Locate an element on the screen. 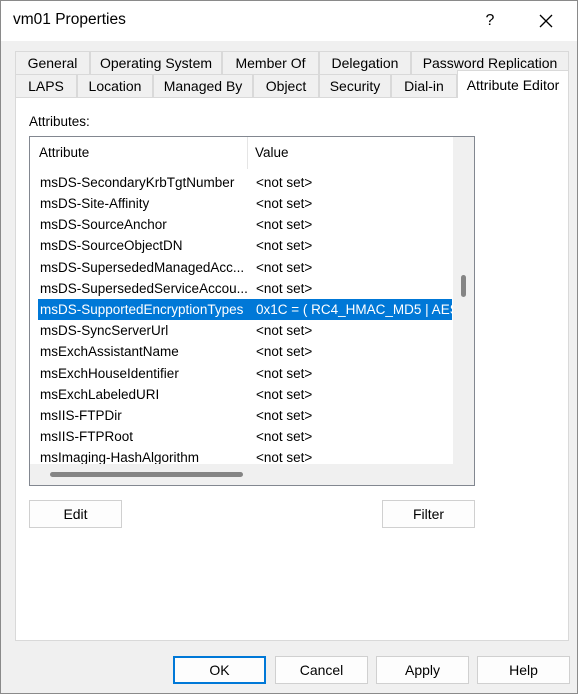 The image size is (578, 694). horizontal-scrollbar is located at coordinates (241, 474).